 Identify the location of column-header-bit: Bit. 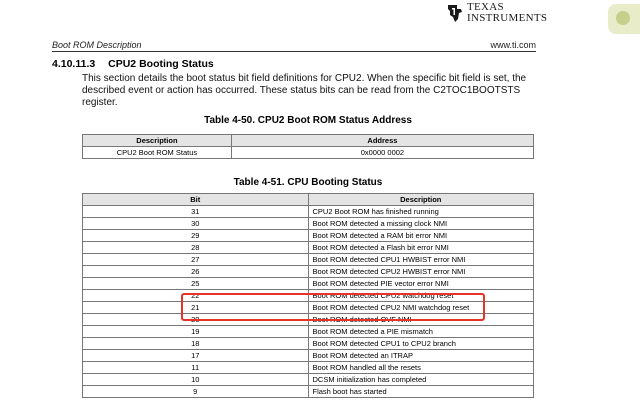
(195, 199).